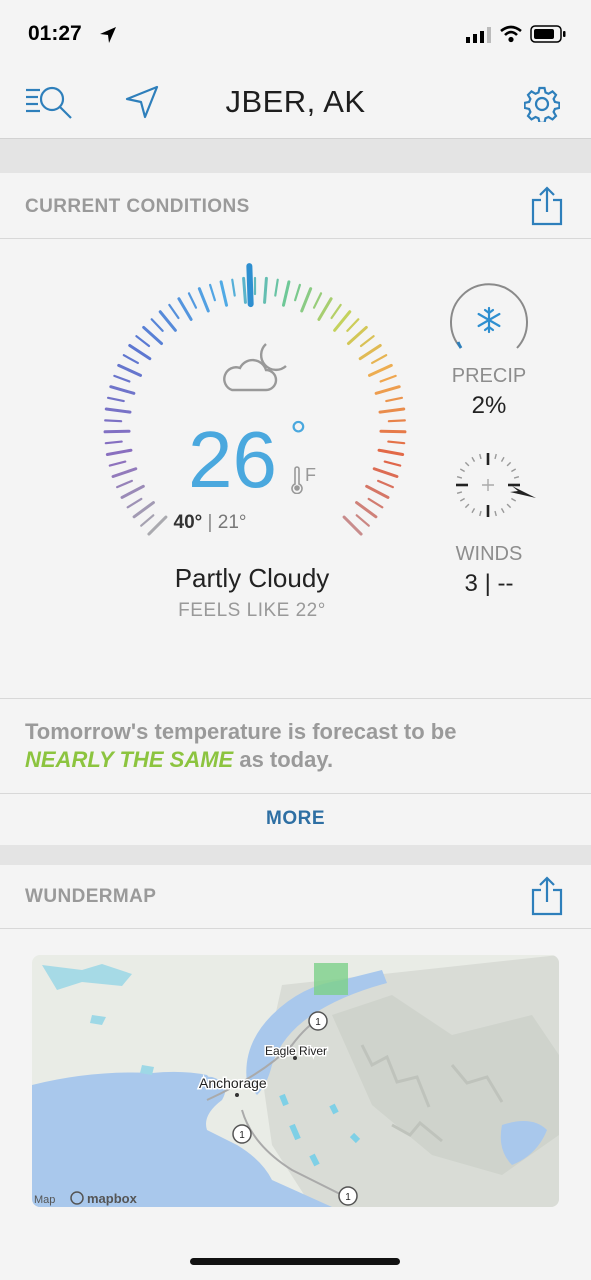  I want to click on high-temp: 40°, so click(188, 522).